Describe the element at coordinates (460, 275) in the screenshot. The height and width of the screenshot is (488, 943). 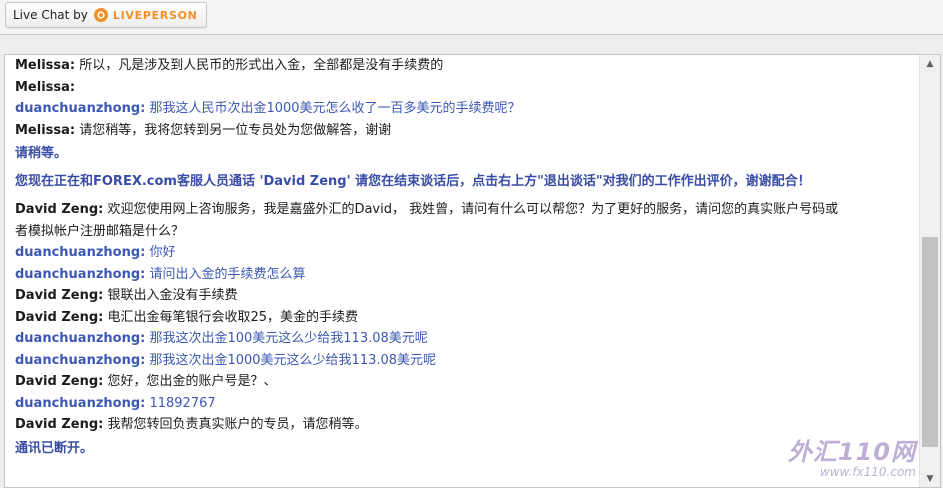
I see `visitor-message: duanchuanzhong: 请问出入金的手续费怎么算` at that location.